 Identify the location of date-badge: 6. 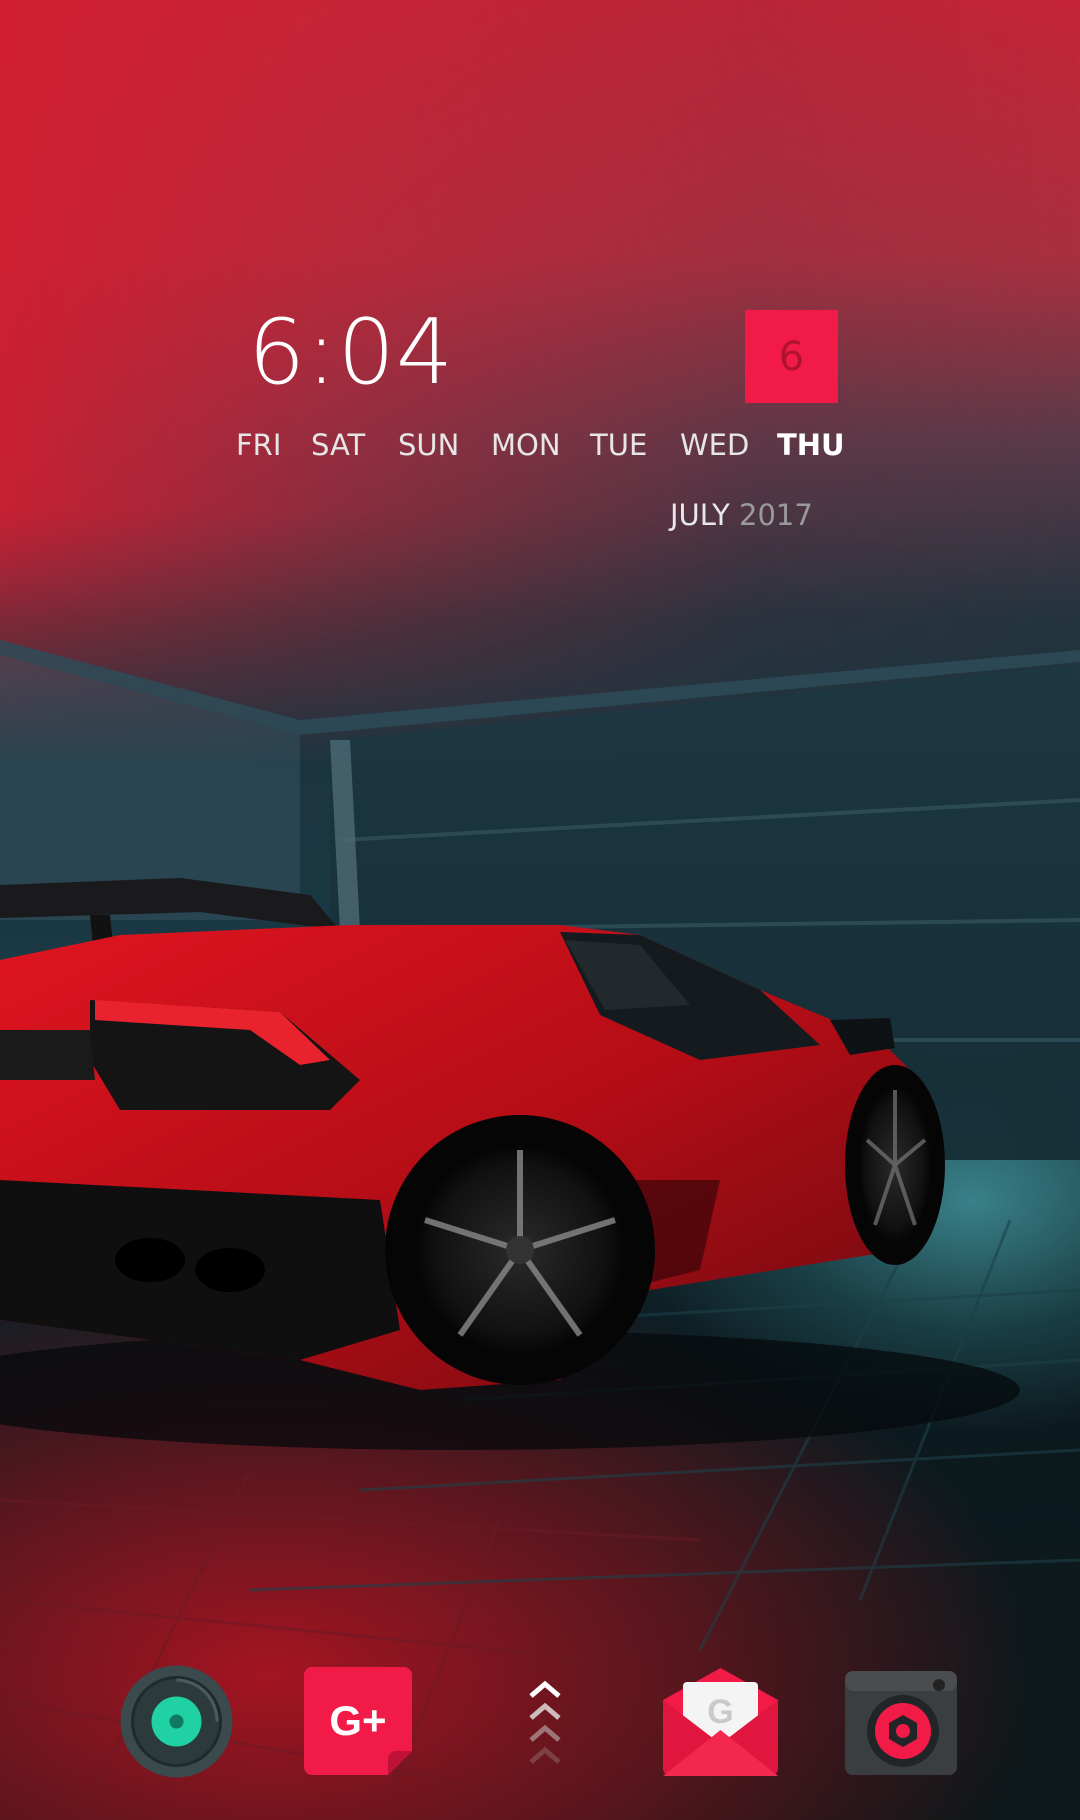
(791, 356).